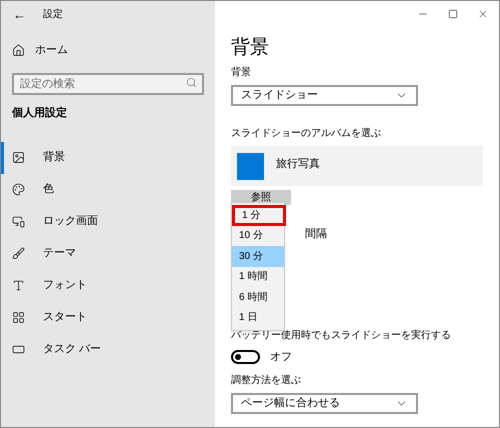 This screenshot has height=428, width=500. Describe the element at coordinates (324, 403) in the screenshot. I see `fit-select: ページ幅に合わせる` at that location.